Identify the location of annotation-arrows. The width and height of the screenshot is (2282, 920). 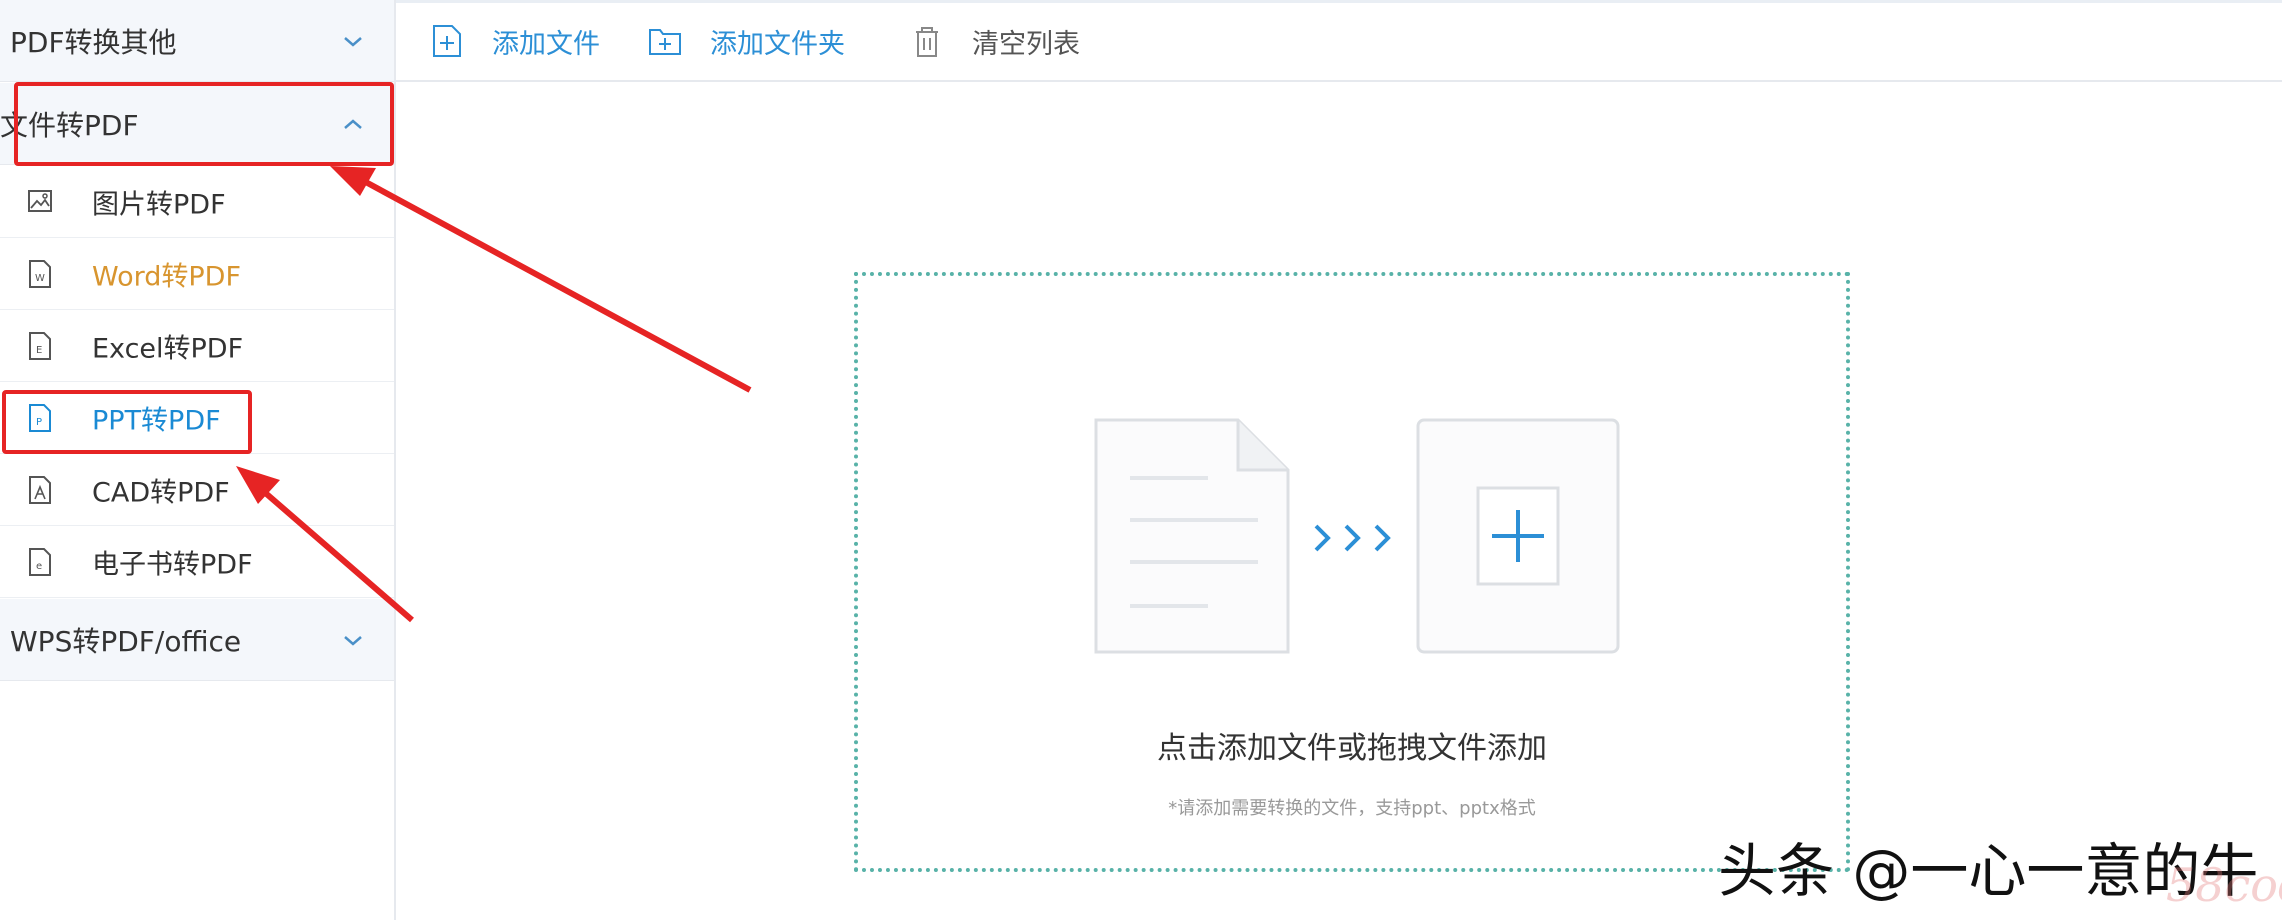
(494, 394).